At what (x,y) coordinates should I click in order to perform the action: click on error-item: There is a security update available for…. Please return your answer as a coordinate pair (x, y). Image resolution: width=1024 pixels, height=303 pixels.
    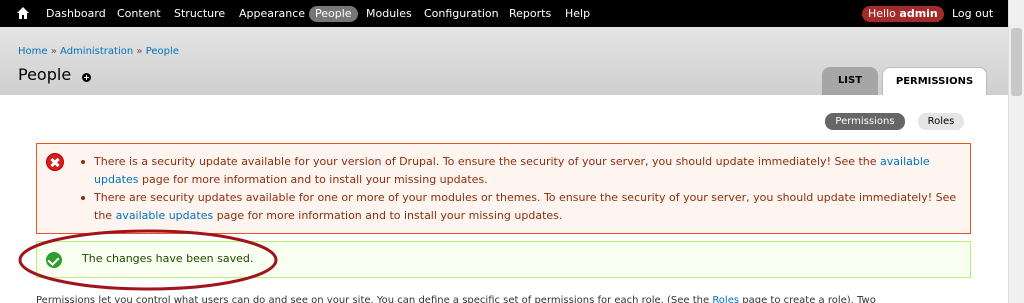
    Looking at the image, I should click on (522, 171).